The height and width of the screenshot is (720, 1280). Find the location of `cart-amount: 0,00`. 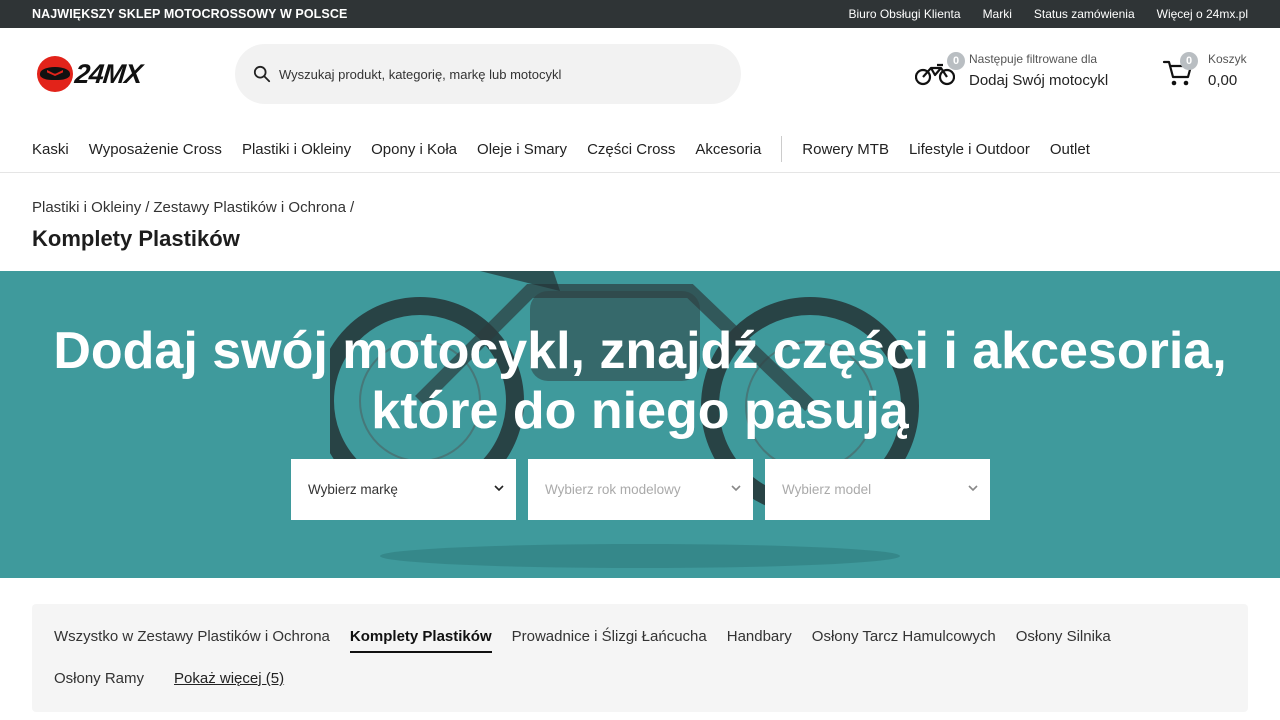

cart-amount: 0,00 is located at coordinates (1223, 80).